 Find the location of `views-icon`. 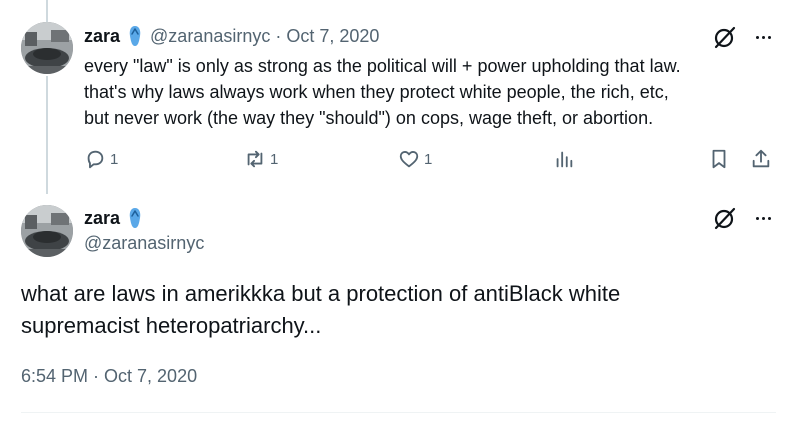

views-icon is located at coordinates (564, 159).